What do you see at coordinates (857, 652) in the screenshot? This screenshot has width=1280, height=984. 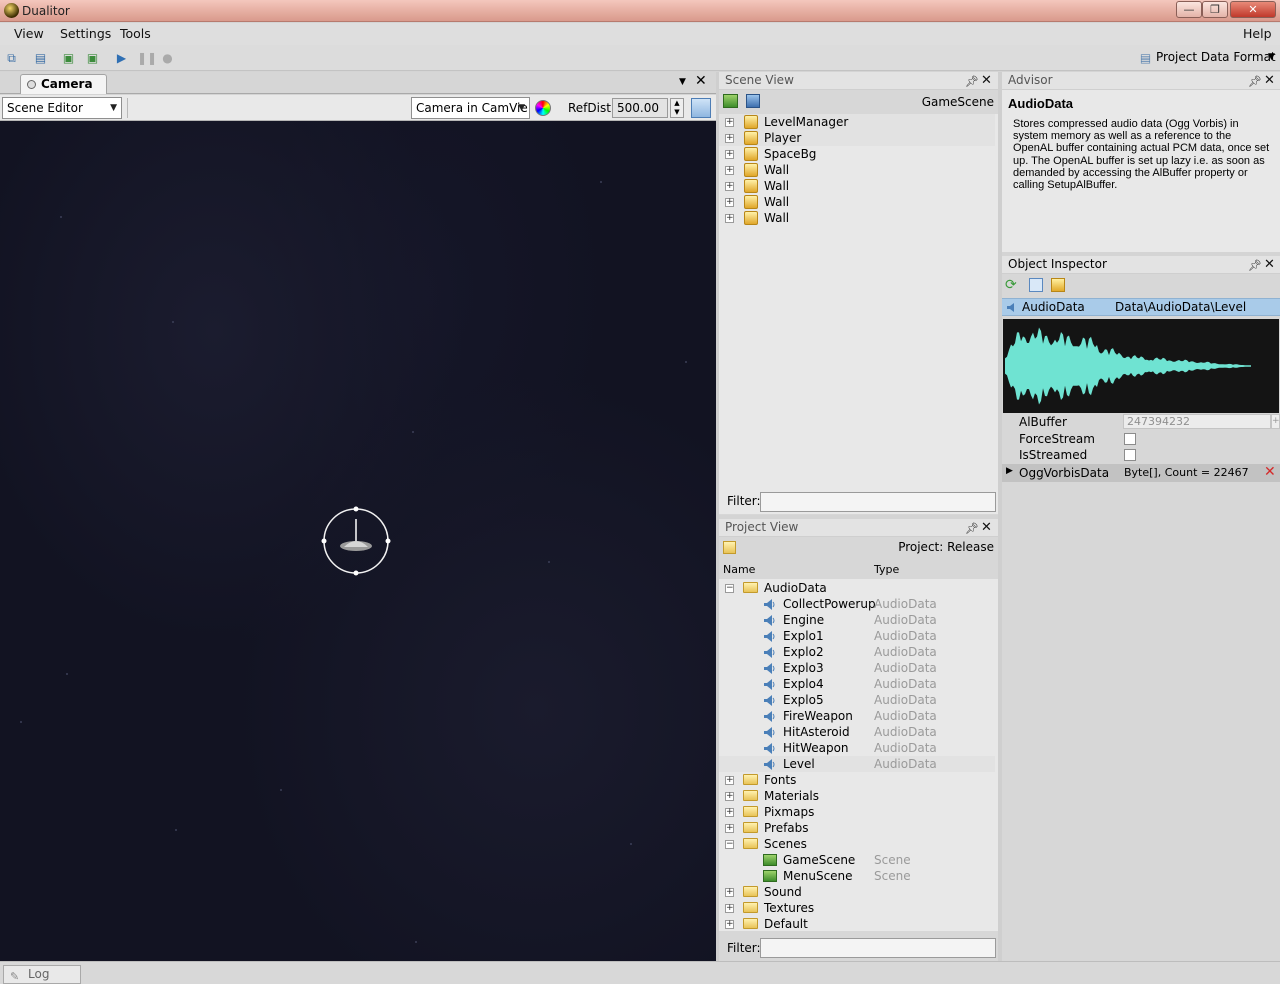 I see `list-item: Explo2 AudioData` at bounding box center [857, 652].